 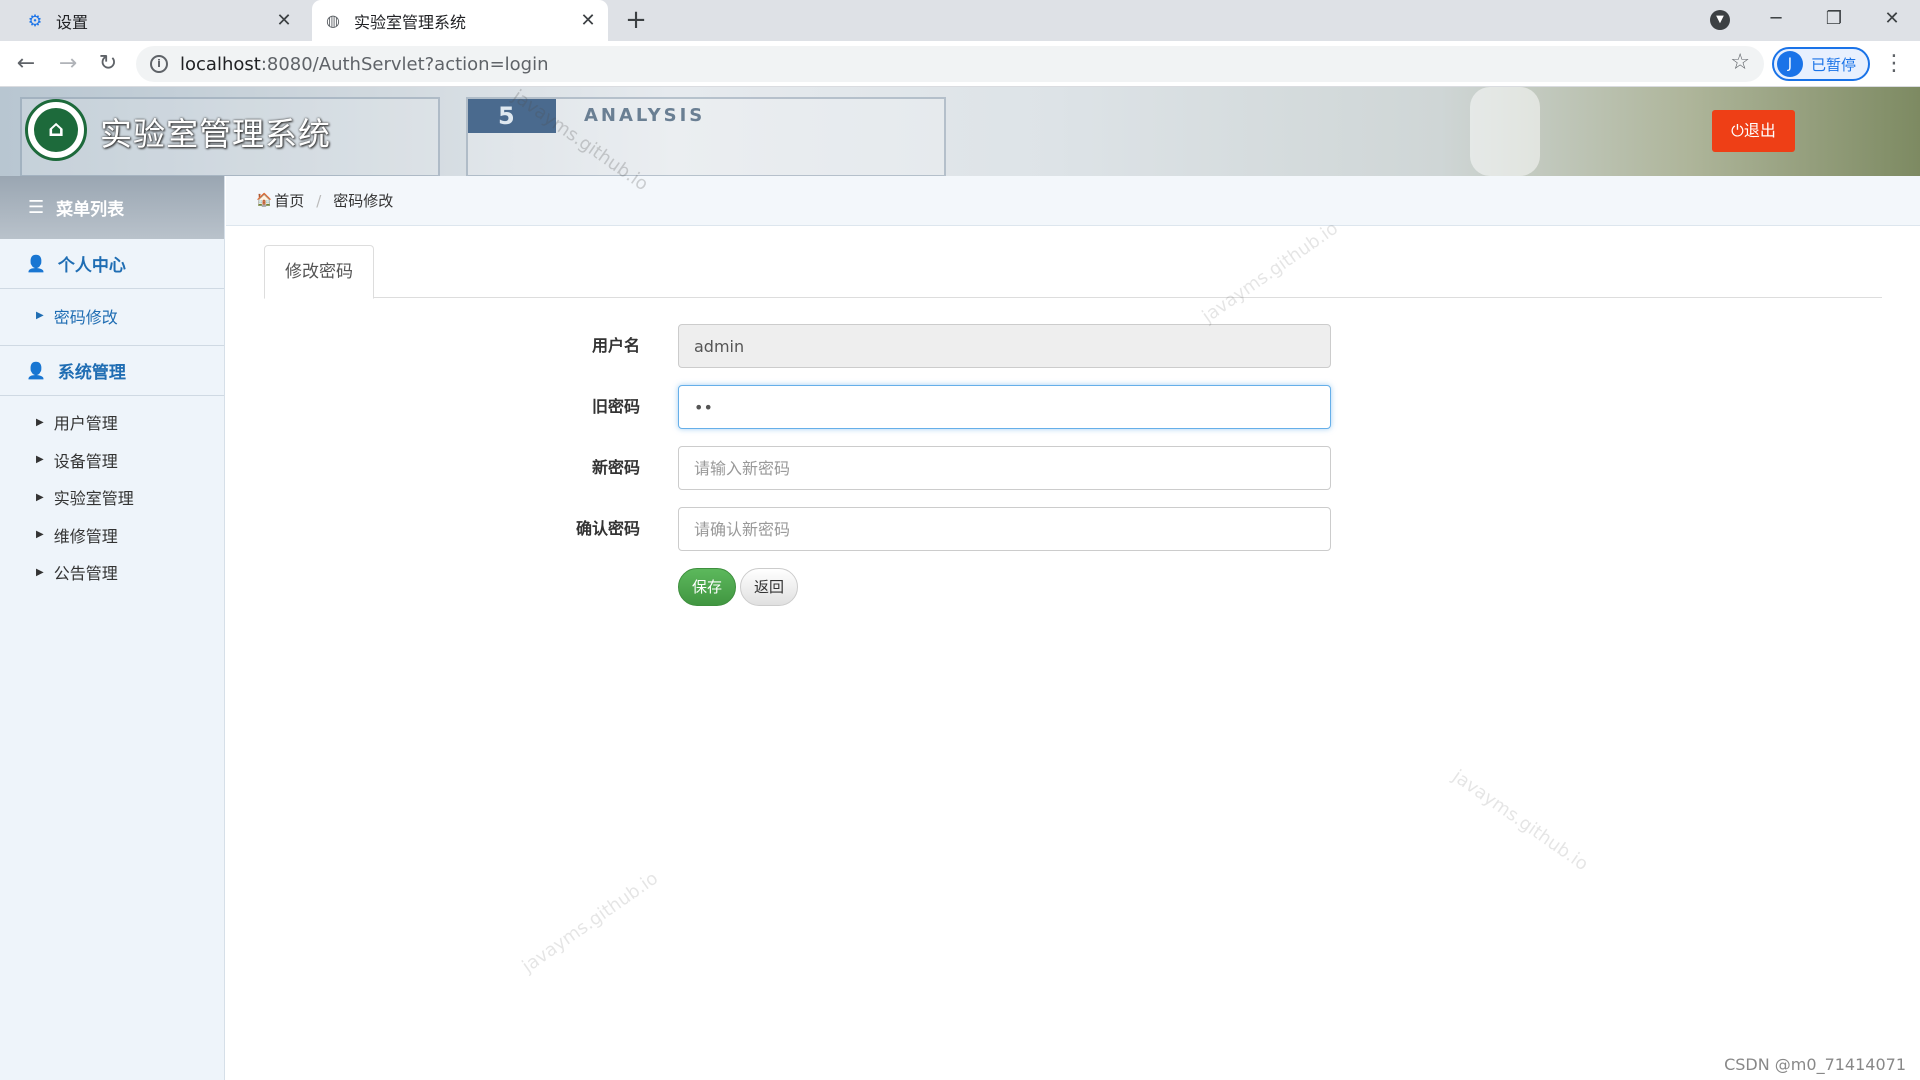 I want to click on sidebar-item-labs: ▶ 实验室管理, so click(x=112, y=498).